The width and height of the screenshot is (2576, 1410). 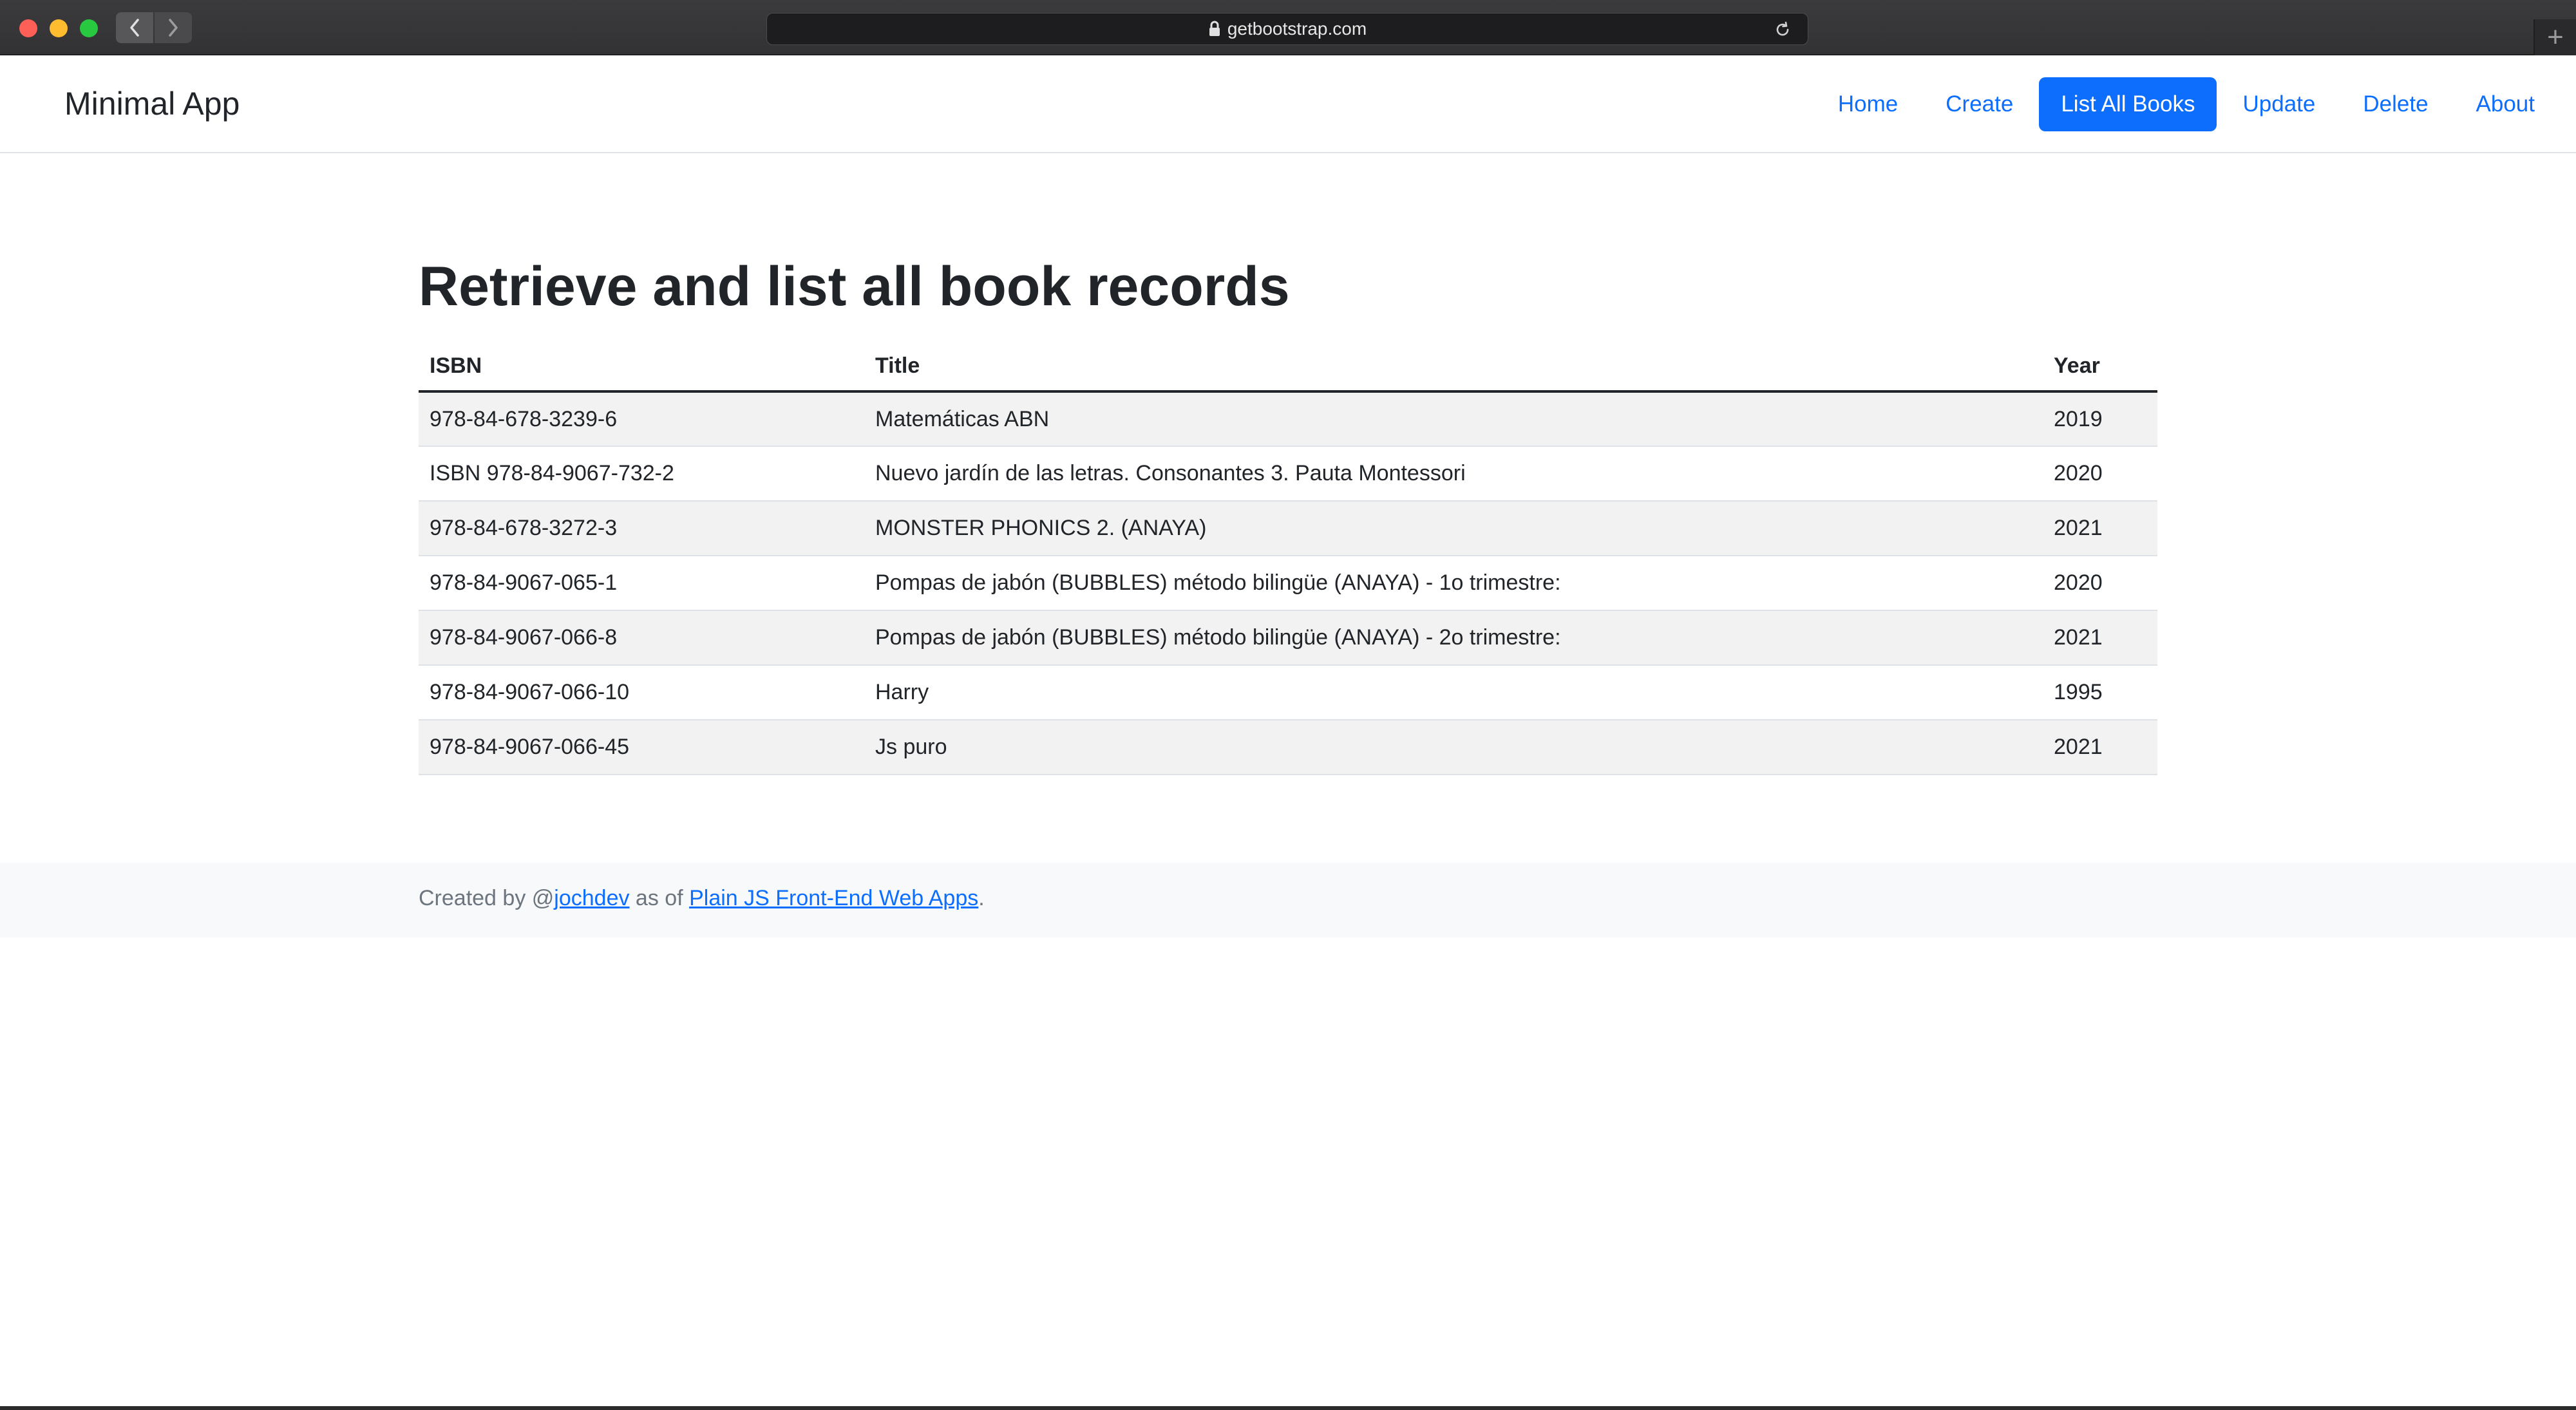 I want to click on footer-suffix: ., so click(x=981, y=898).